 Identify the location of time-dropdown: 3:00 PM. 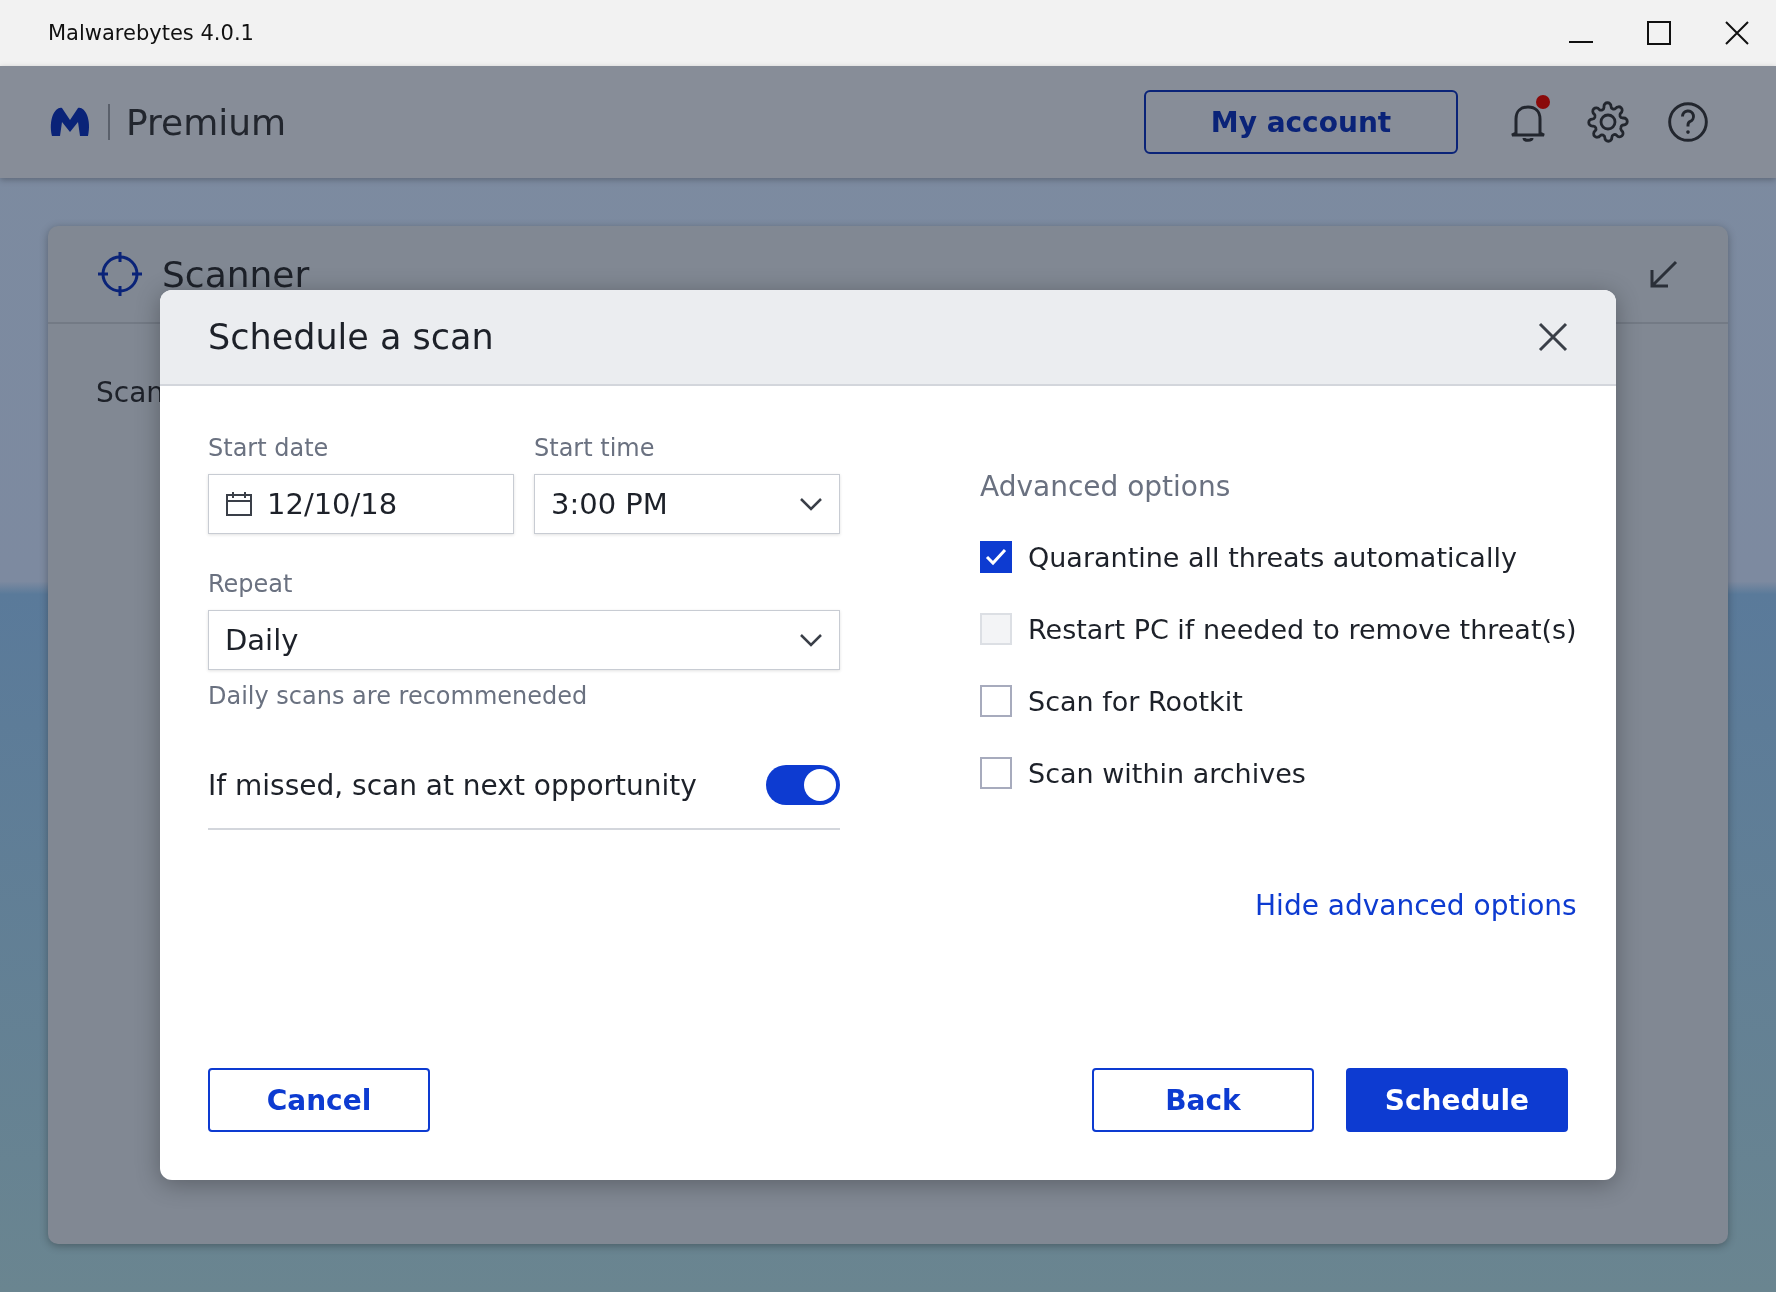
(687, 504).